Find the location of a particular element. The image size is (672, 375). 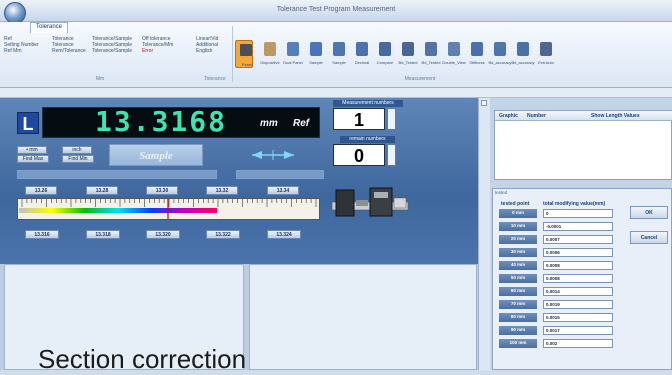

ribbon-button-label: Sample is located at coordinates (316, 62).